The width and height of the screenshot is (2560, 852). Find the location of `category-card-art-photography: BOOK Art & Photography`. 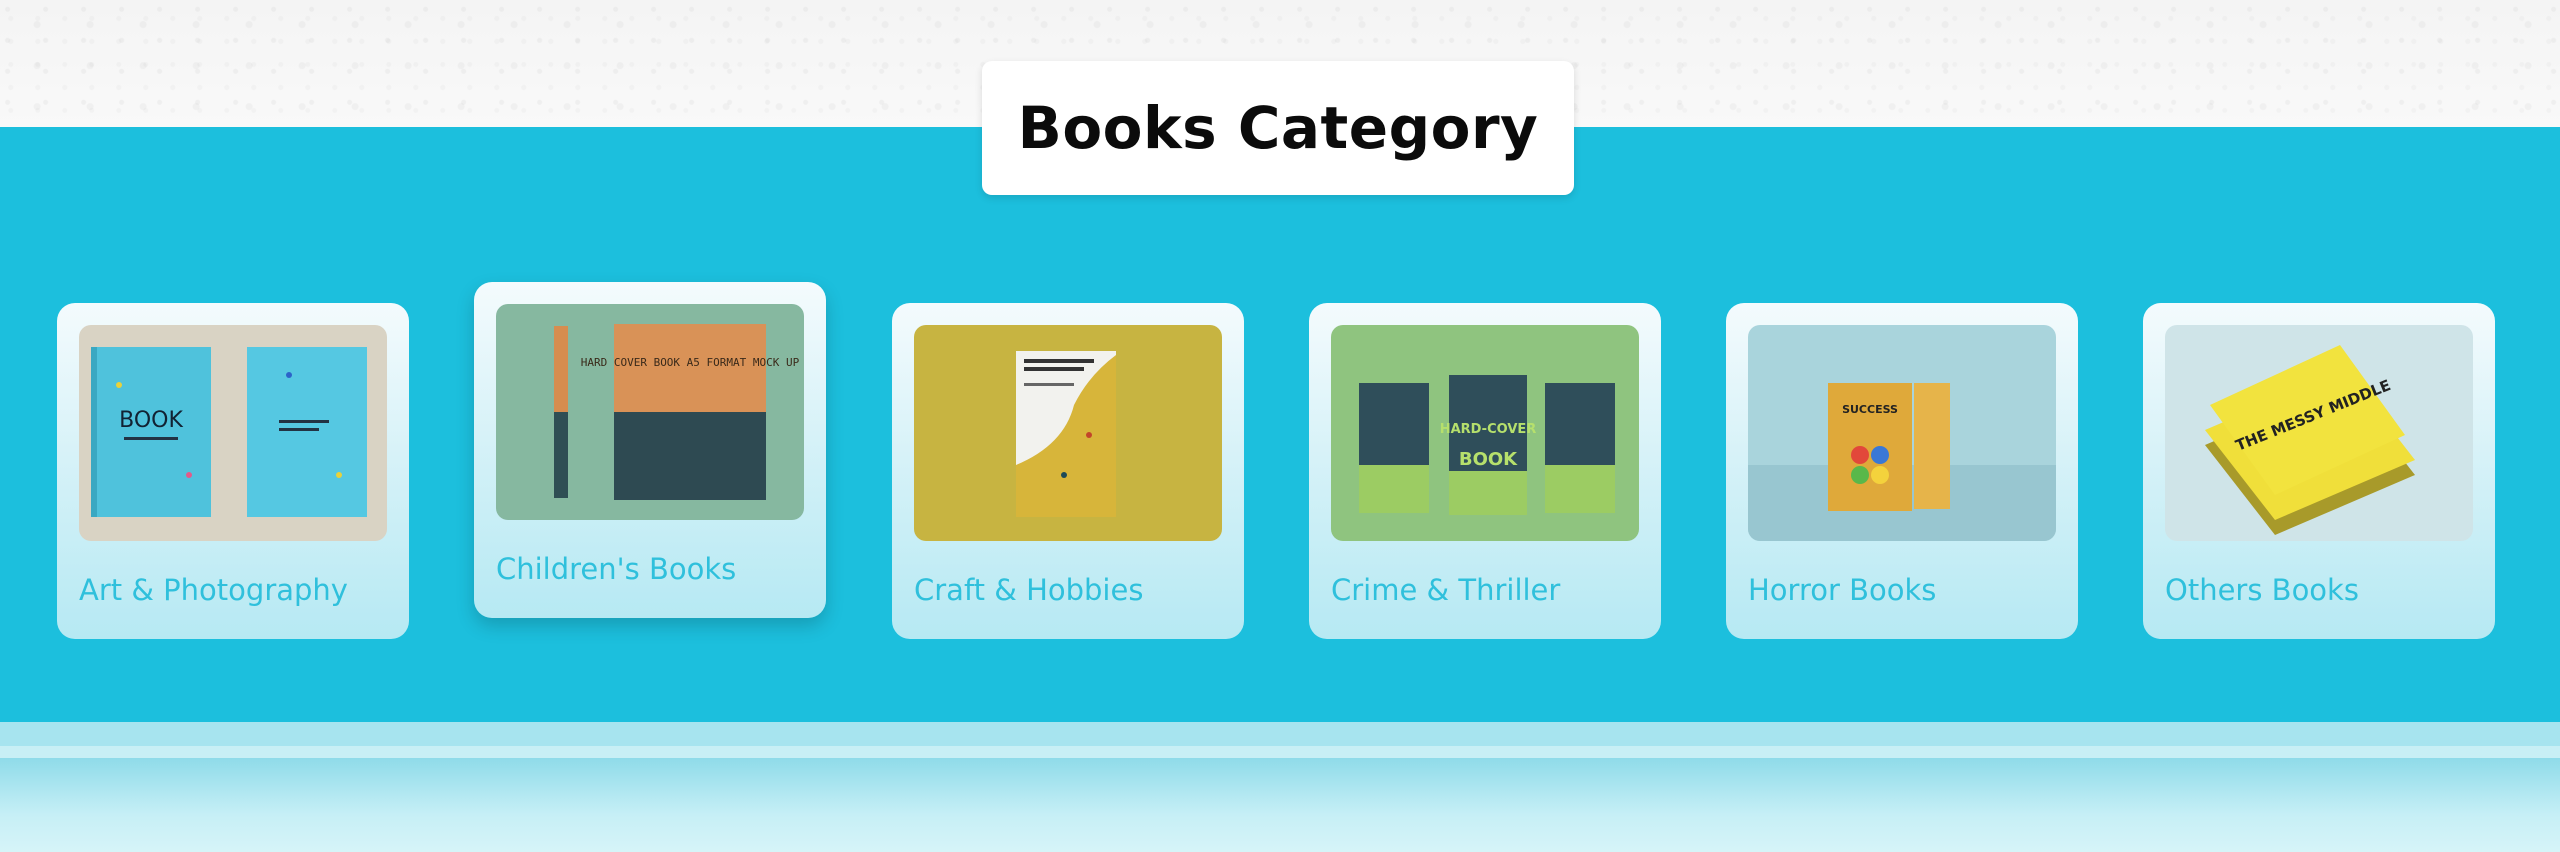

category-card-art-photography: BOOK Art & Photography is located at coordinates (233, 471).